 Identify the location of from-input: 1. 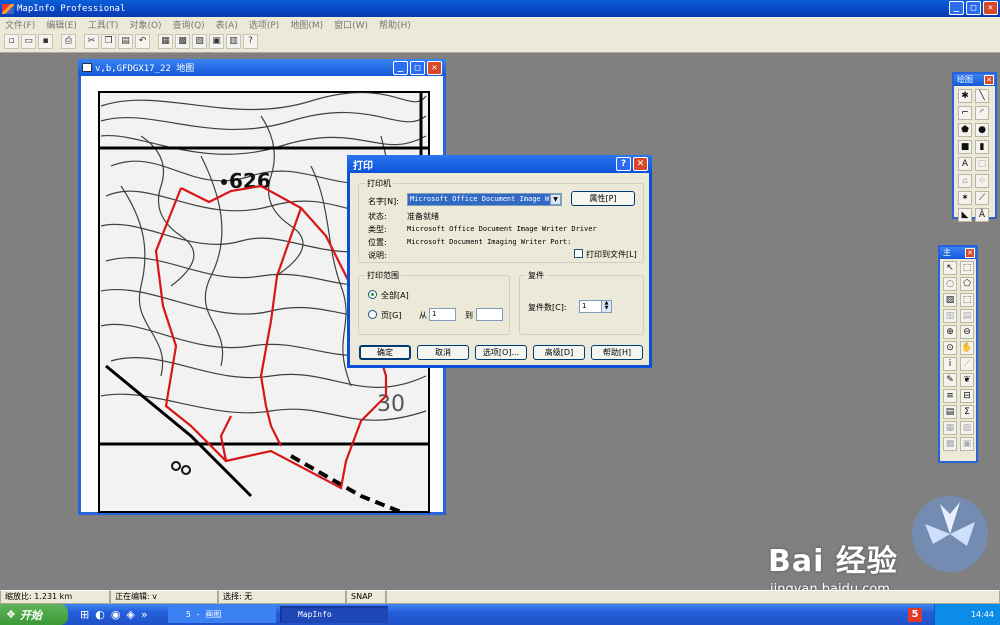
(442, 314).